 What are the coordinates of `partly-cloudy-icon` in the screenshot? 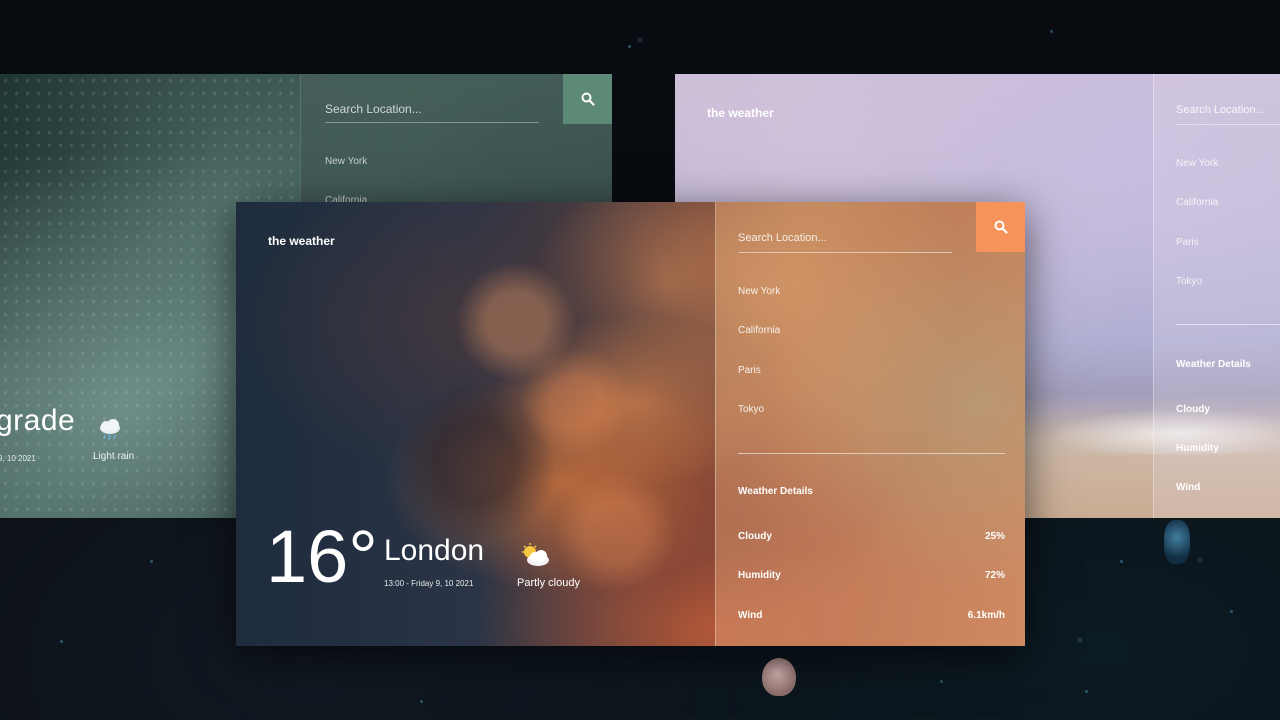 It's located at (535, 557).